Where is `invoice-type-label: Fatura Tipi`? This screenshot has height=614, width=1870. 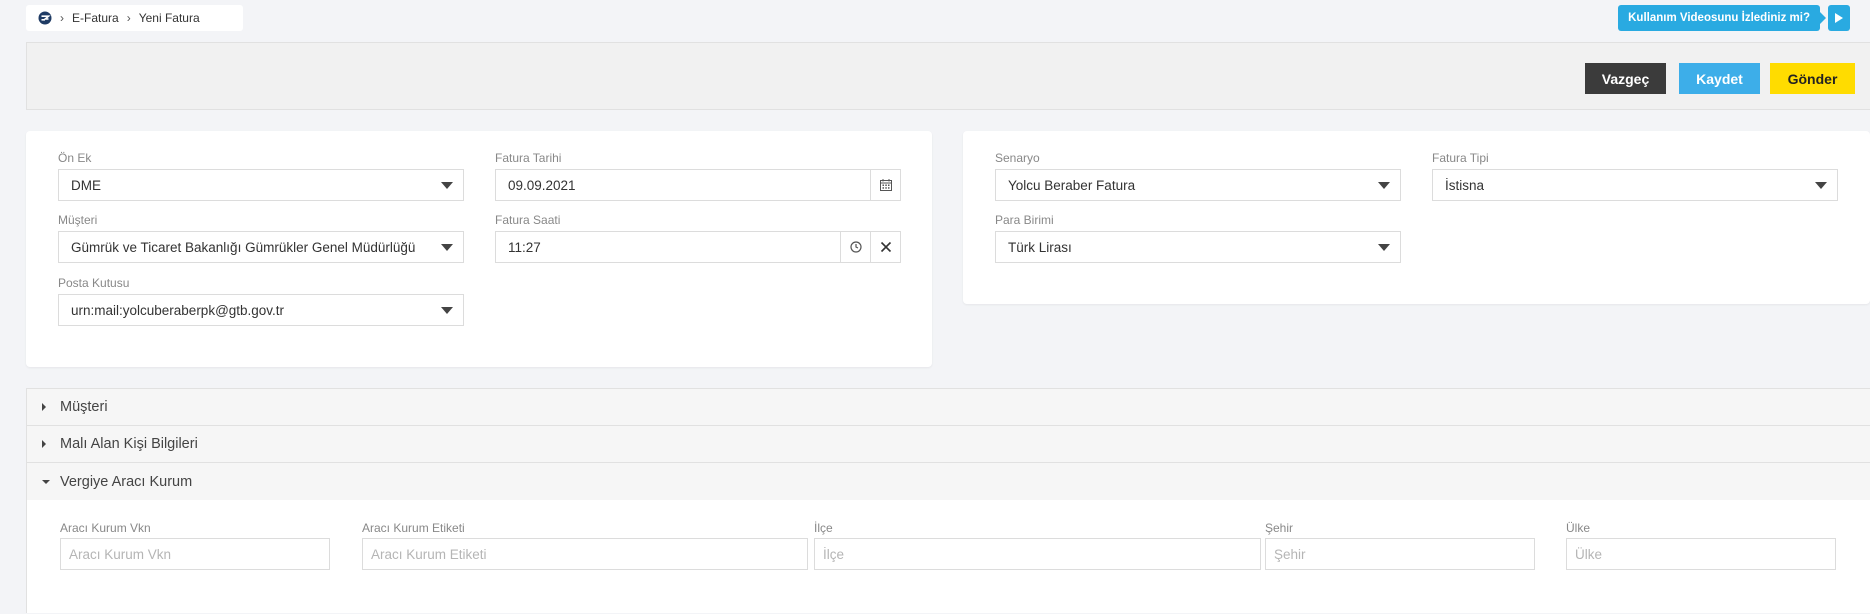
invoice-type-label: Fatura Tipi is located at coordinates (1460, 158).